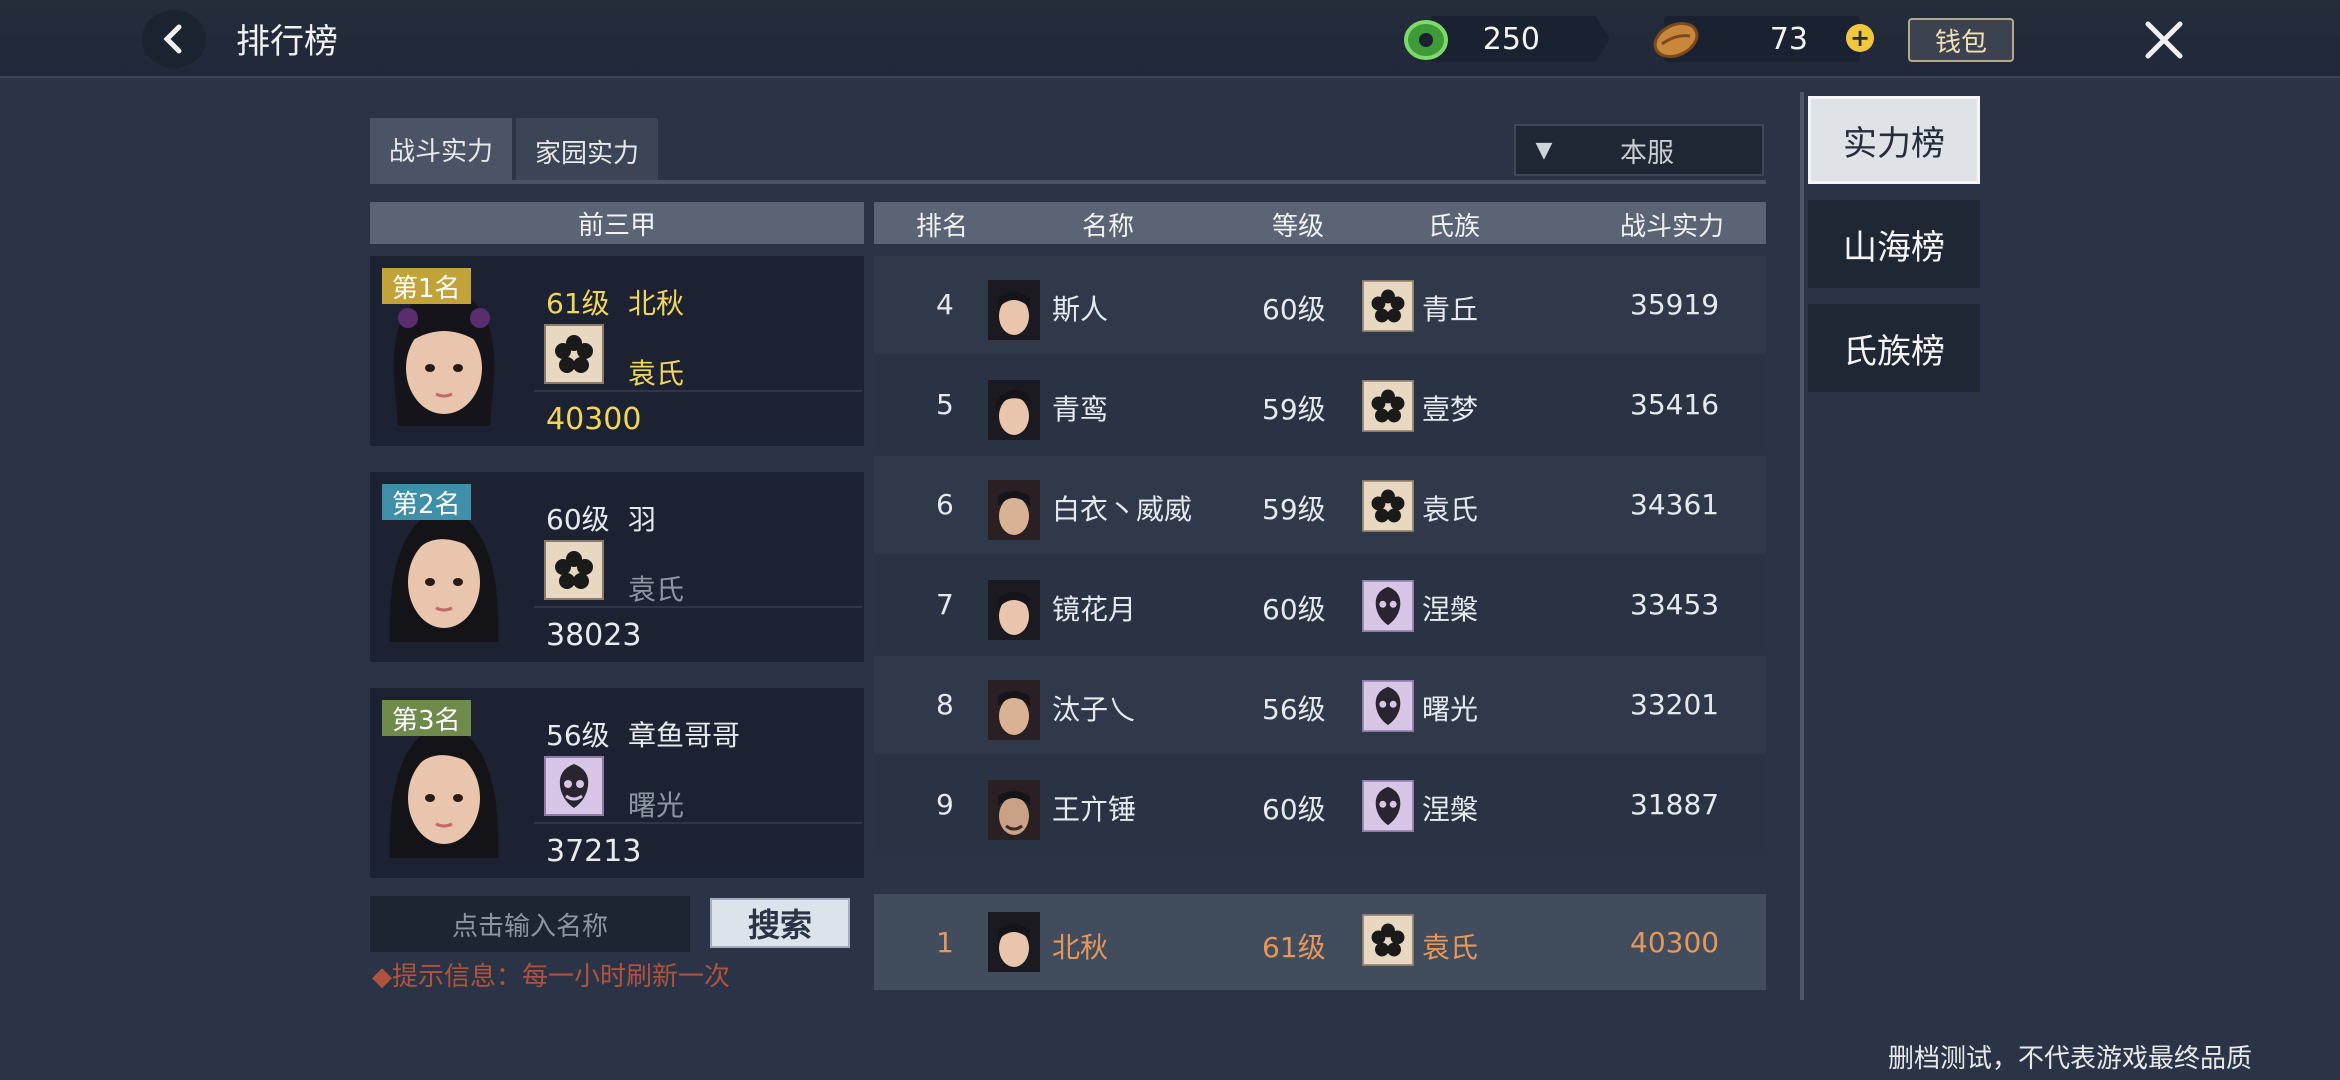 The height and width of the screenshot is (1080, 2340). What do you see at coordinates (1675, 404) in the screenshot?
I see `row-power: 35416` at bounding box center [1675, 404].